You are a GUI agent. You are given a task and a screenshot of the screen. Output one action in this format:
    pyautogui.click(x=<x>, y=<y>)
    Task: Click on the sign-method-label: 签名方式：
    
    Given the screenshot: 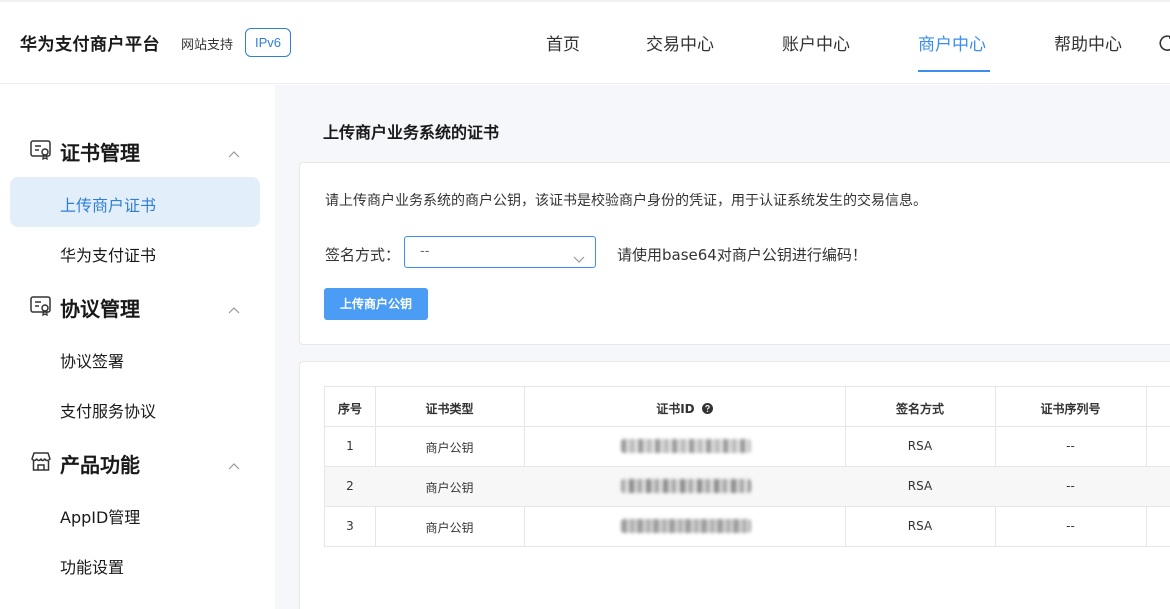 What is the action you would take?
    pyautogui.click(x=363, y=255)
    